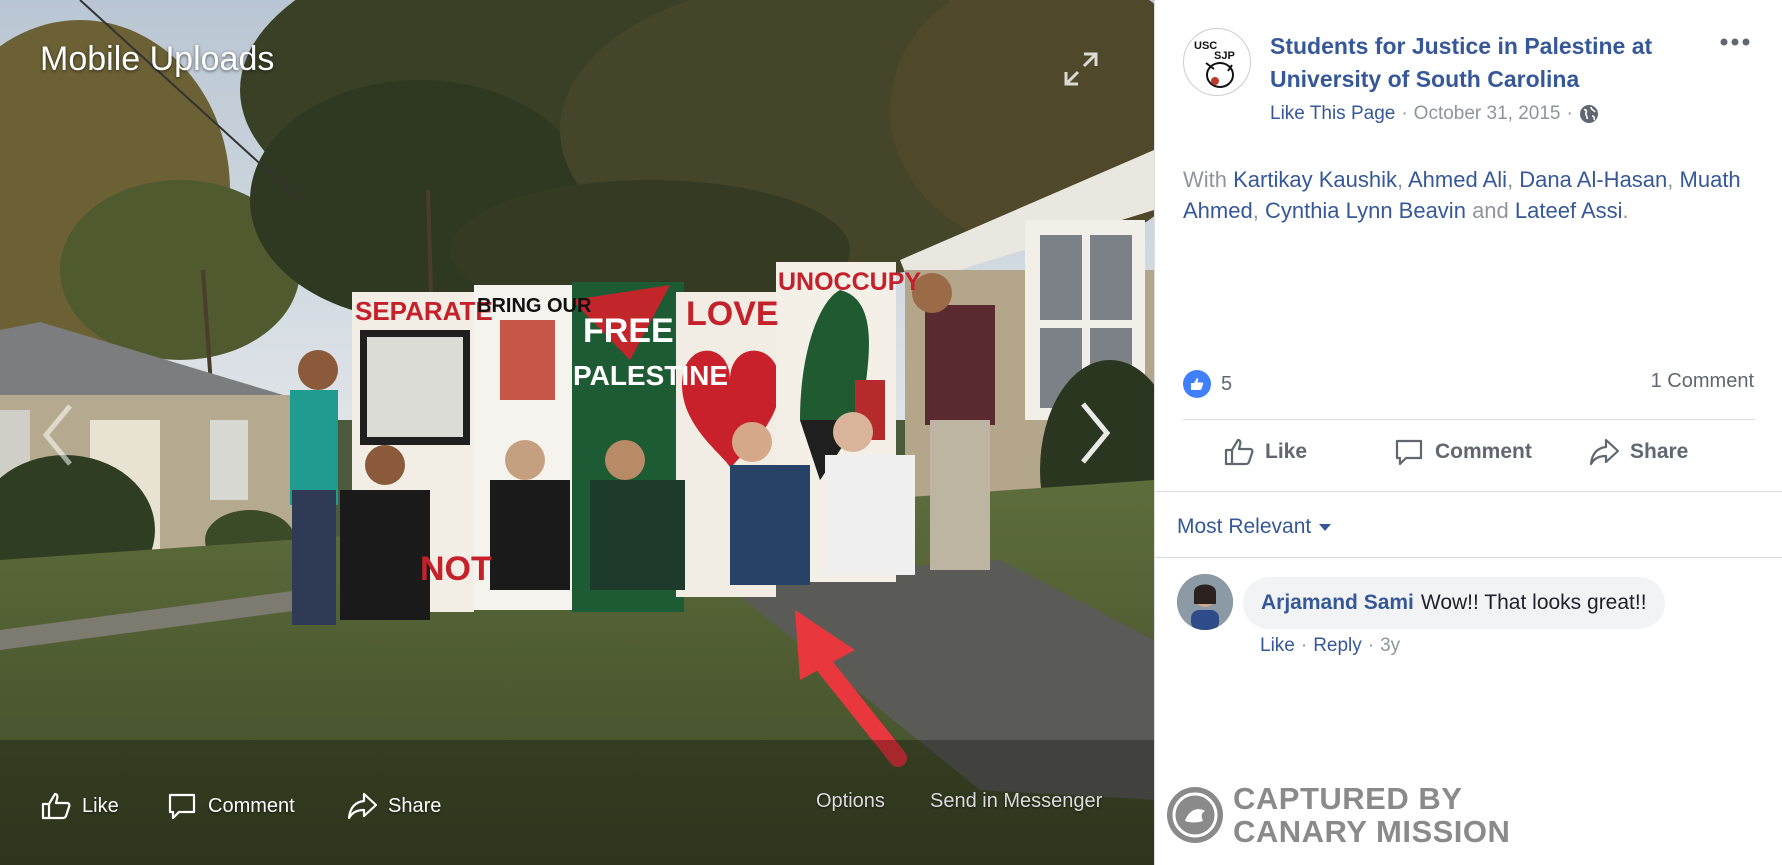  What do you see at coordinates (1702, 381) in the screenshot?
I see `comments-count-link: 1 Comment` at bounding box center [1702, 381].